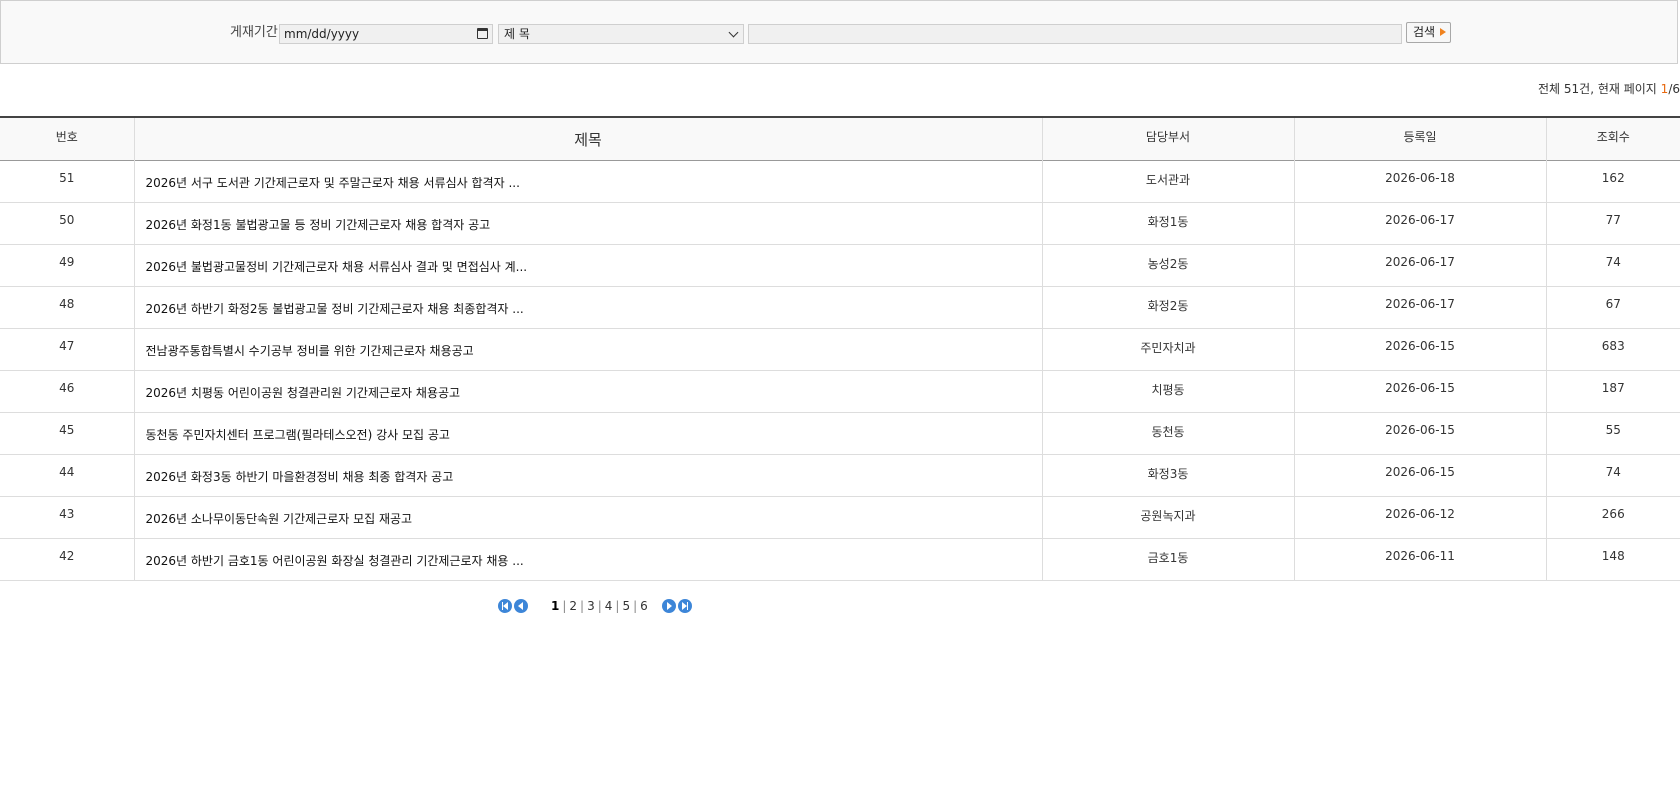  What do you see at coordinates (1420, 517) in the screenshot?
I see `row-date: 2026-06-12` at bounding box center [1420, 517].